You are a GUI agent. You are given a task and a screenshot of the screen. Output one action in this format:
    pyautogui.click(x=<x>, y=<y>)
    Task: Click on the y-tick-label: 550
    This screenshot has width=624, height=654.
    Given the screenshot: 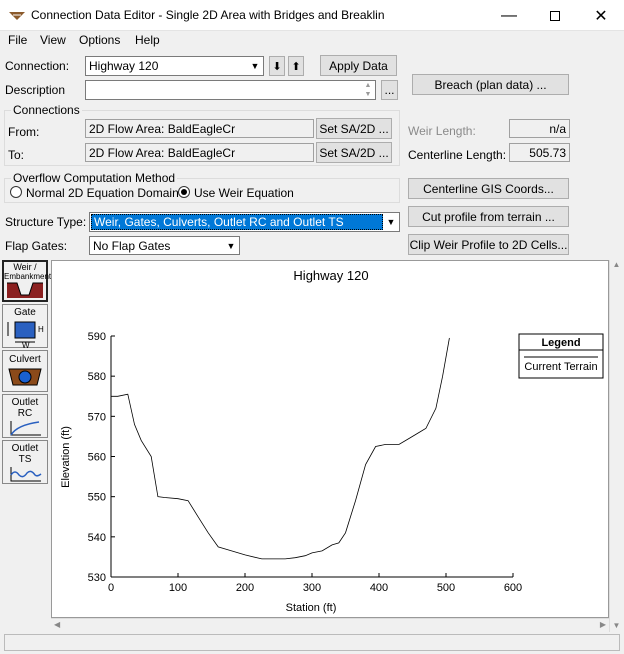 What is the action you would take?
    pyautogui.click(x=97, y=498)
    